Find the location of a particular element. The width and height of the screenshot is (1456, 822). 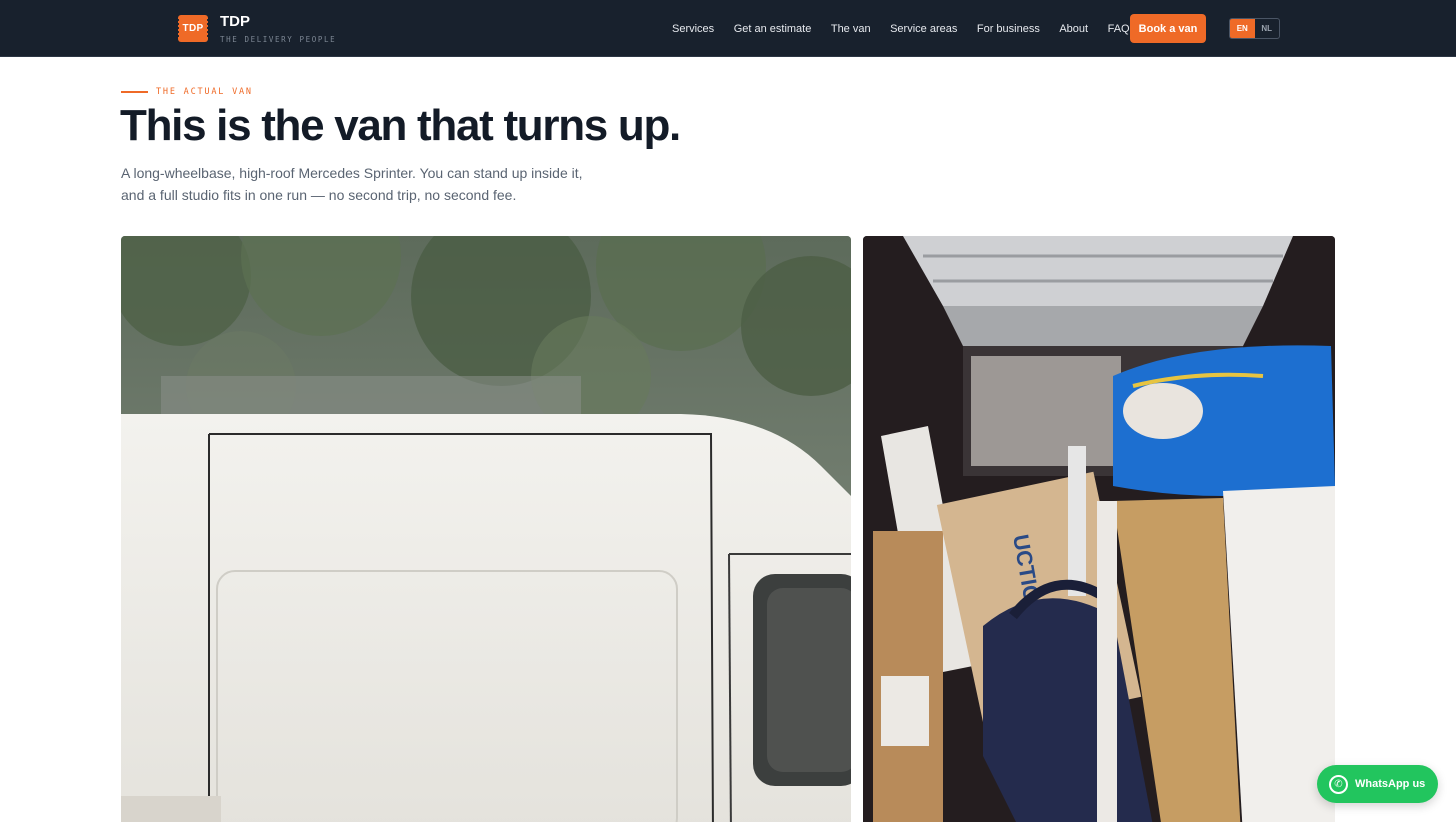

logo-text: TDP is located at coordinates (193, 28).